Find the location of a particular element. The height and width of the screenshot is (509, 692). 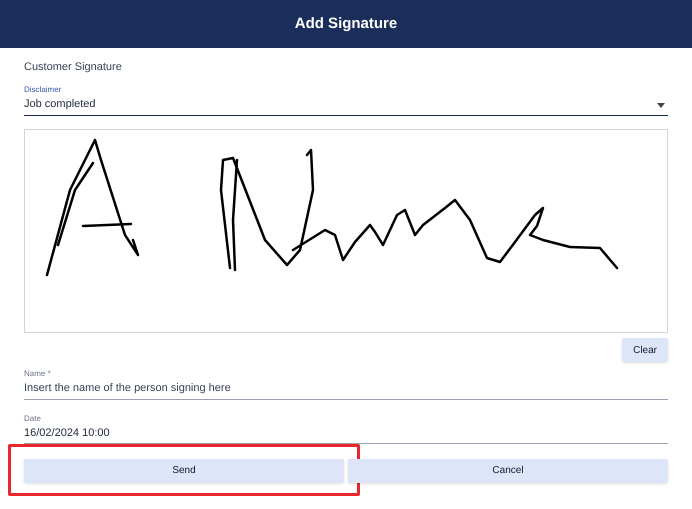

name-field: Insert the name of the person signing here is located at coordinates (346, 390).